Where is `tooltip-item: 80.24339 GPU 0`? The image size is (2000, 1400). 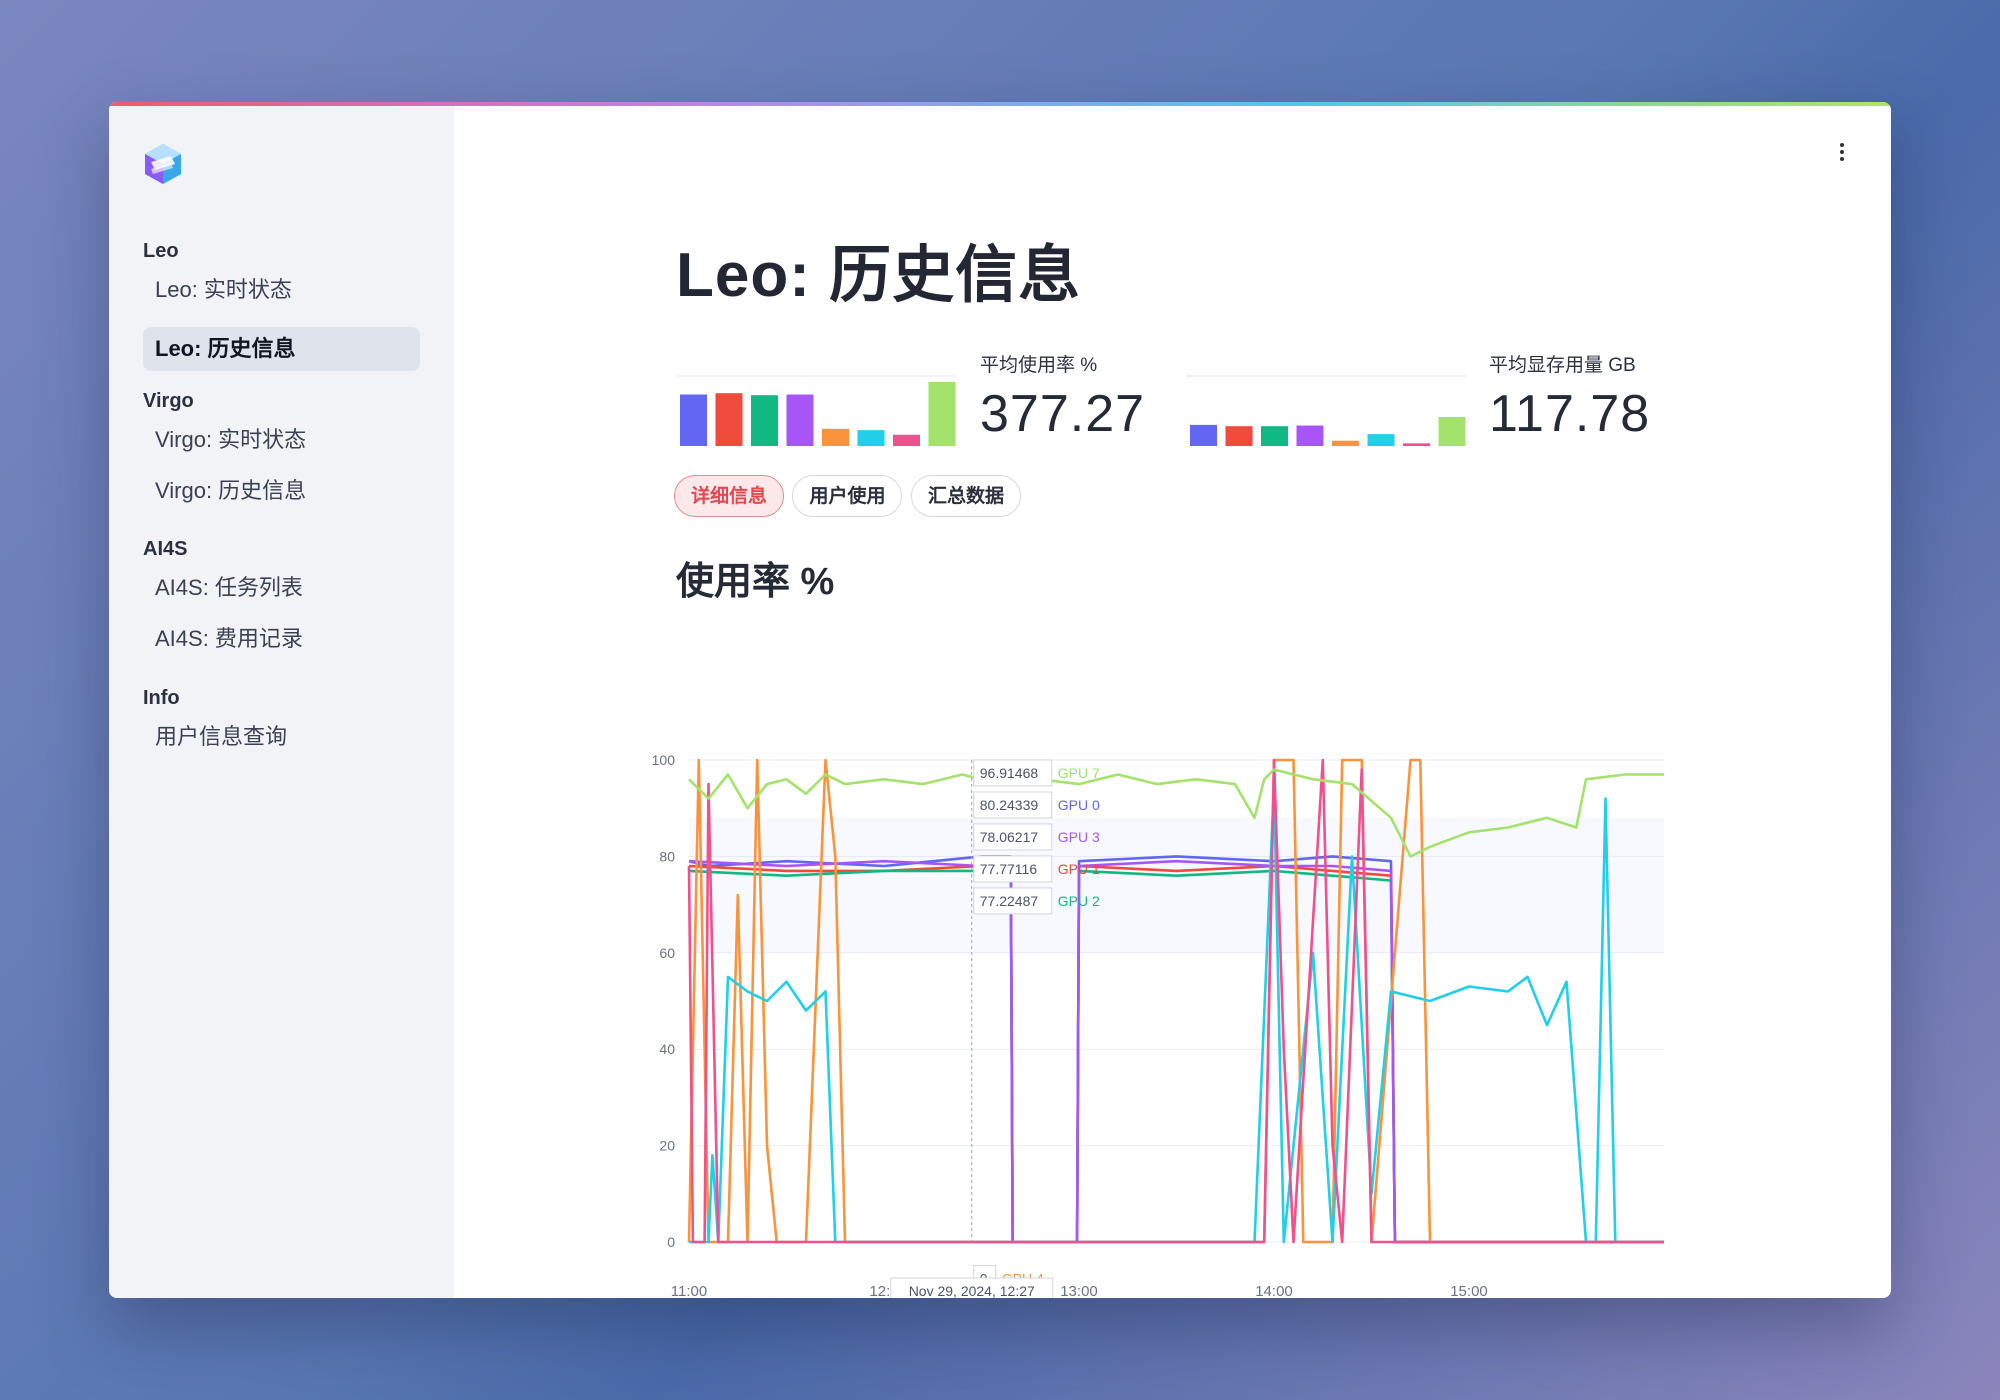
tooltip-item: 80.24339 GPU 0 is located at coordinates (1036, 805).